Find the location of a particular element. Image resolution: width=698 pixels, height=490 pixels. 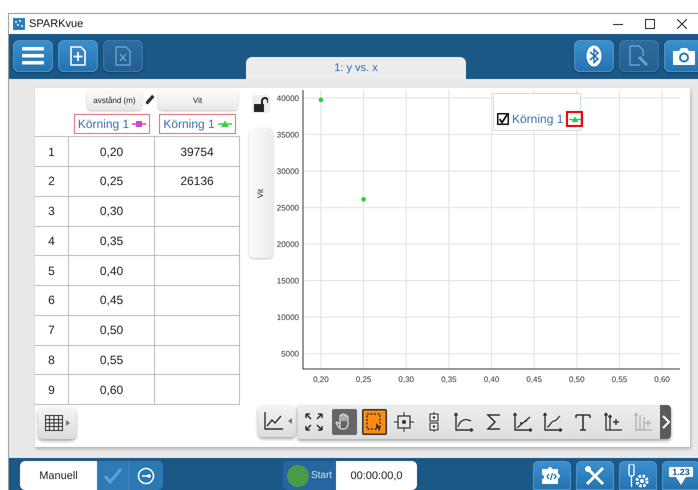

table-cell: 0,55 is located at coordinates (112, 361).